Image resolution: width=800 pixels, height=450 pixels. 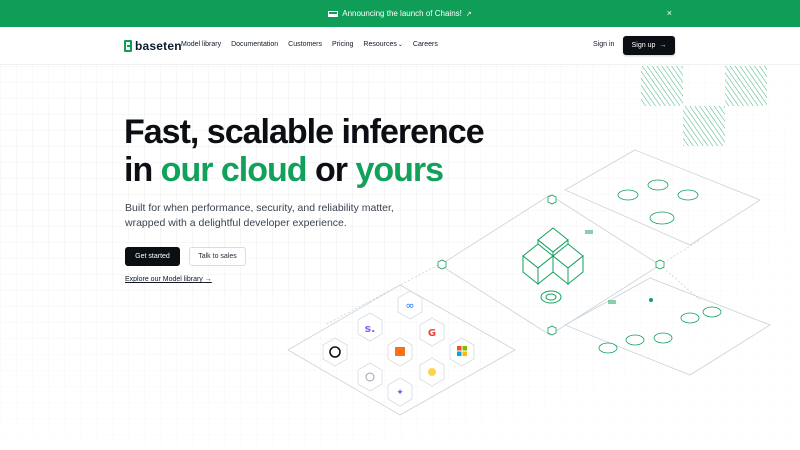 What do you see at coordinates (425, 44) in the screenshot?
I see `nav-link-careers: Careers` at bounding box center [425, 44].